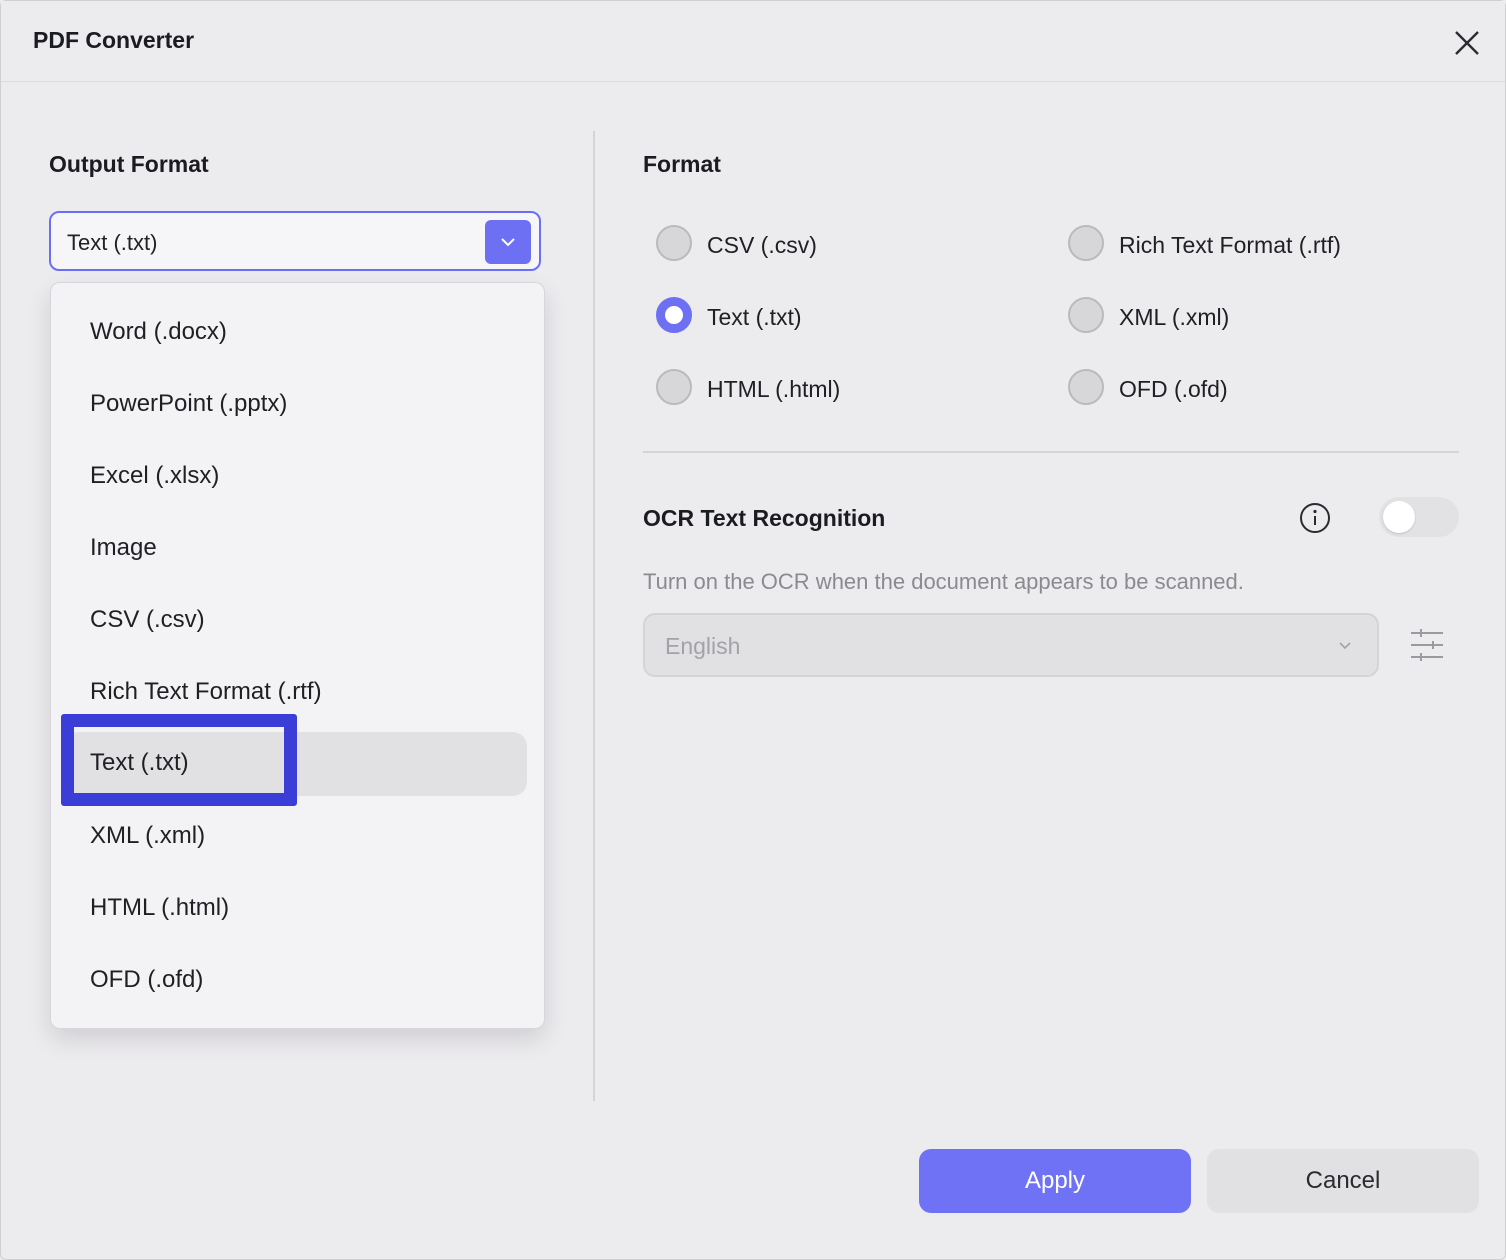 This screenshot has width=1506, height=1260. Describe the element at coordinates (1343, 1181) in the screenshot. I see `cancel-button: Cancel` at that location.